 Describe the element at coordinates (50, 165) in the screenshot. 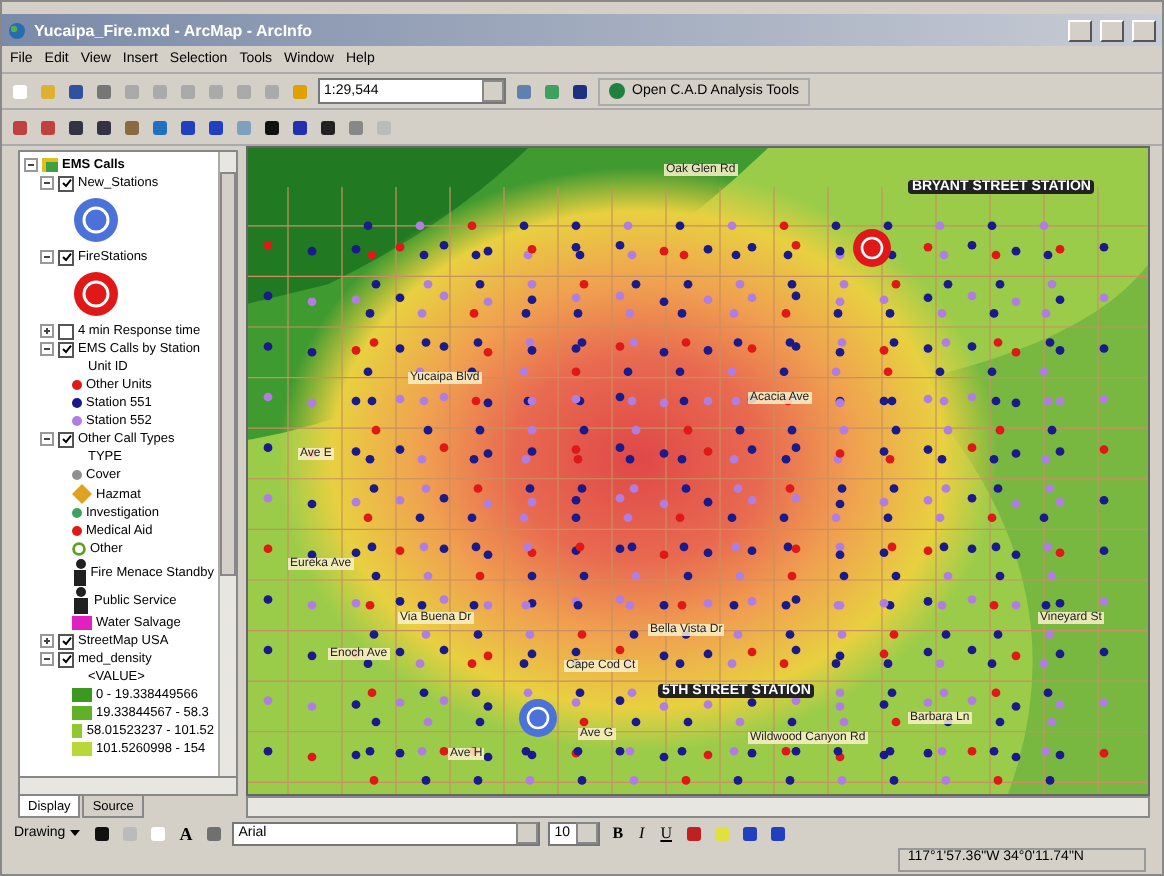

I see `layer-group-icon` at that location.